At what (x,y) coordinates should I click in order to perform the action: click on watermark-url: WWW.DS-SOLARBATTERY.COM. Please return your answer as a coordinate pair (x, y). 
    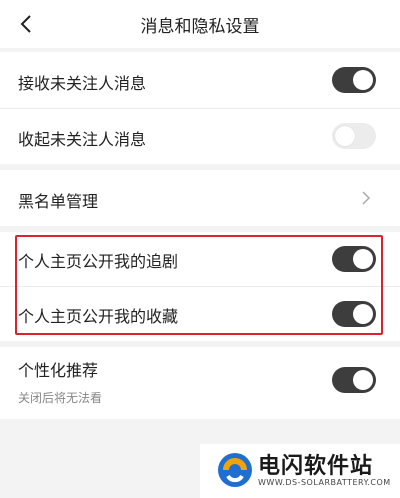
    Looking at the image, I should click on (324, 482).